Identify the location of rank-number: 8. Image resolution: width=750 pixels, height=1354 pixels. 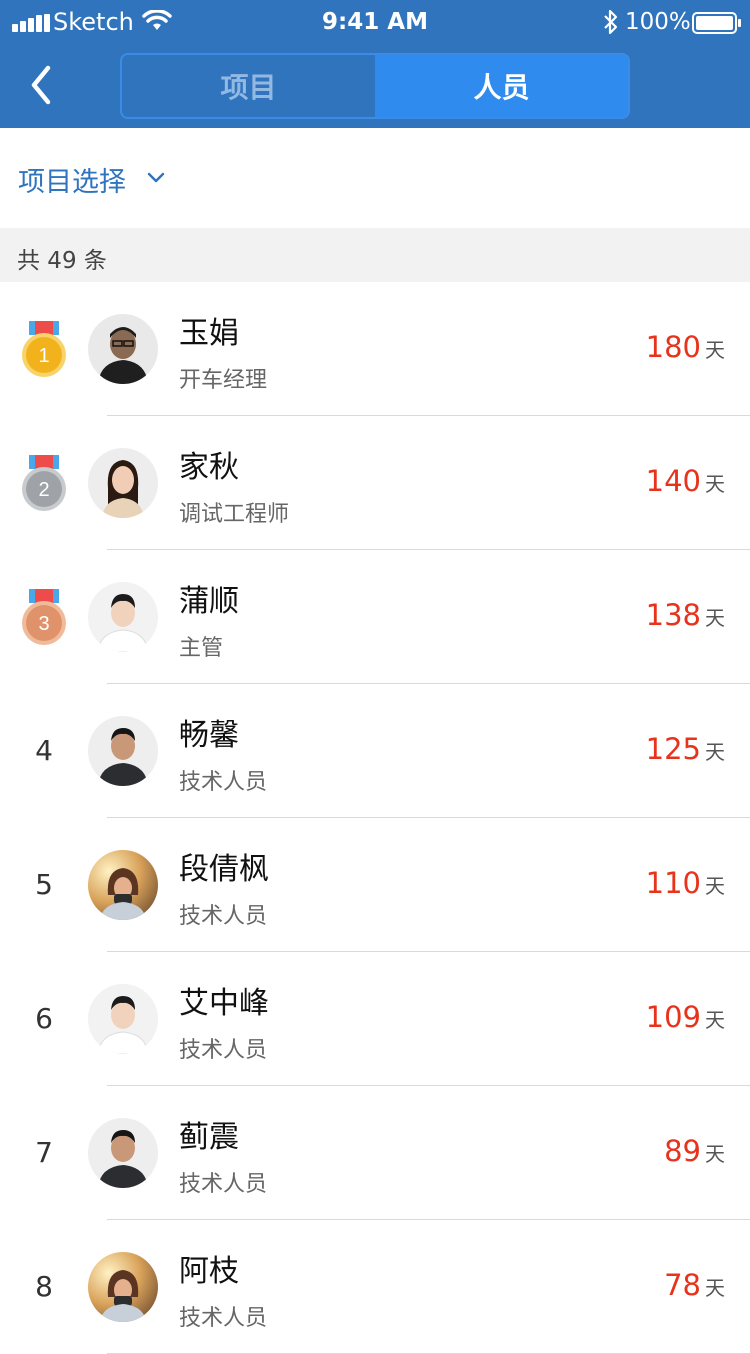
(44, 1286).